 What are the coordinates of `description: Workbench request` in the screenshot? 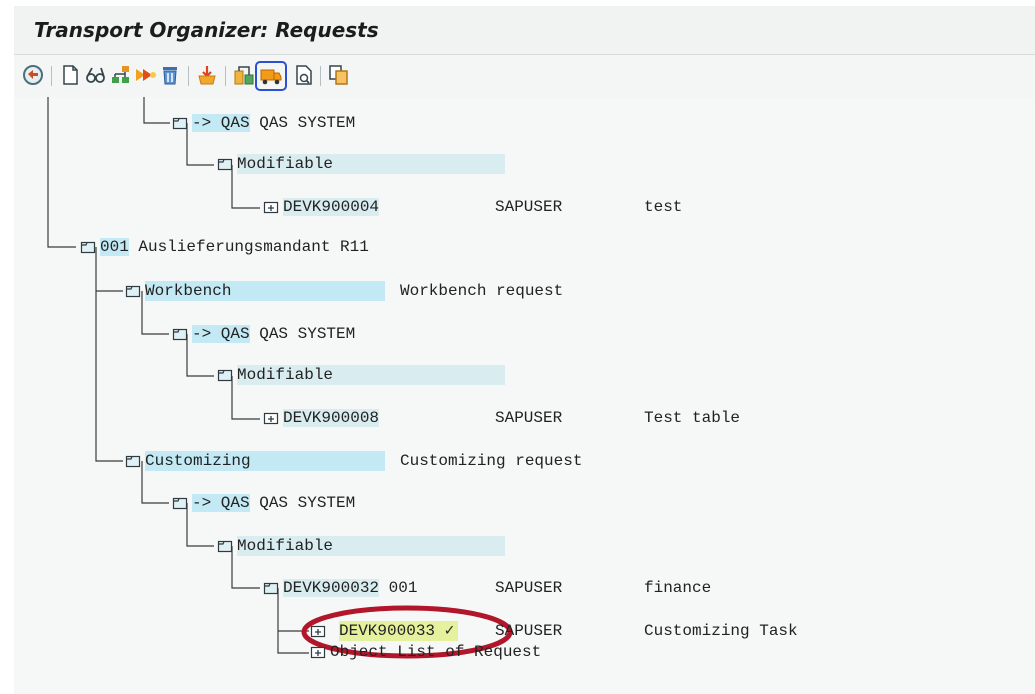 It's located at (482, 291).